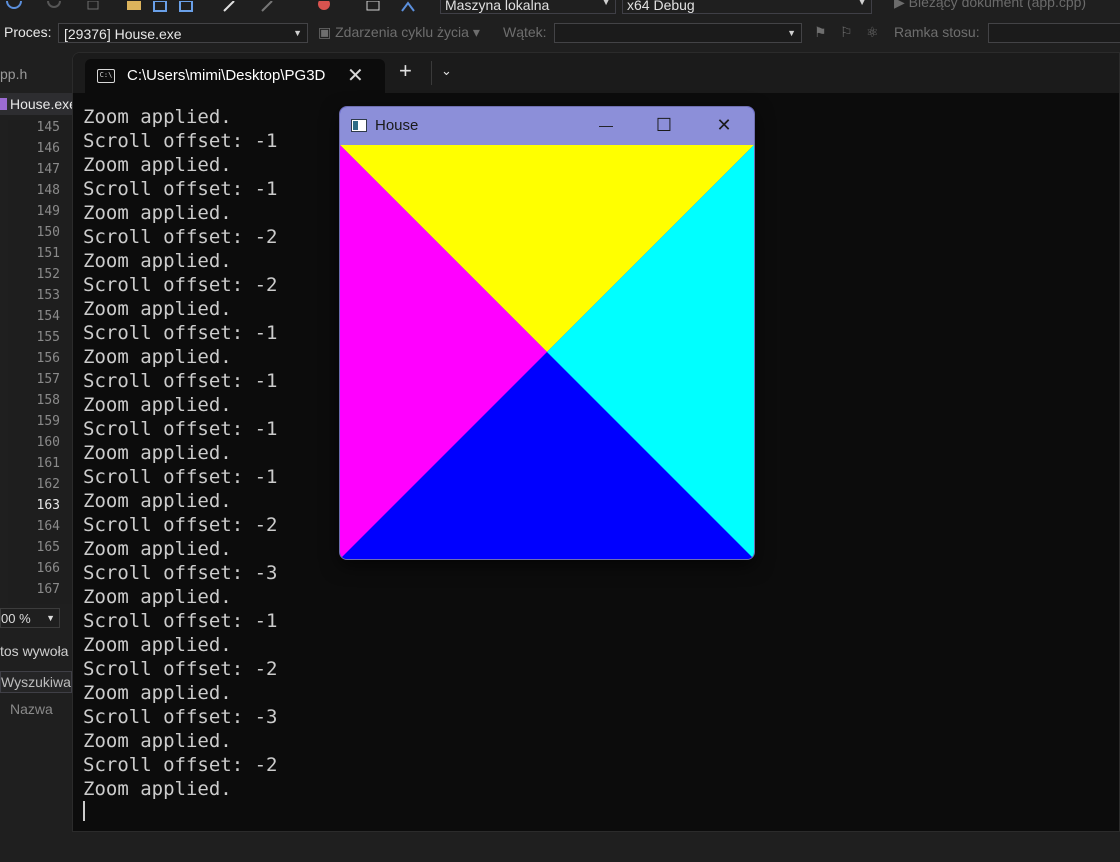 This screenshot has width=1120, height=862. Describe the element at coordinates (48, 547) in the screenshot. I see `line-number: 165` at that location.